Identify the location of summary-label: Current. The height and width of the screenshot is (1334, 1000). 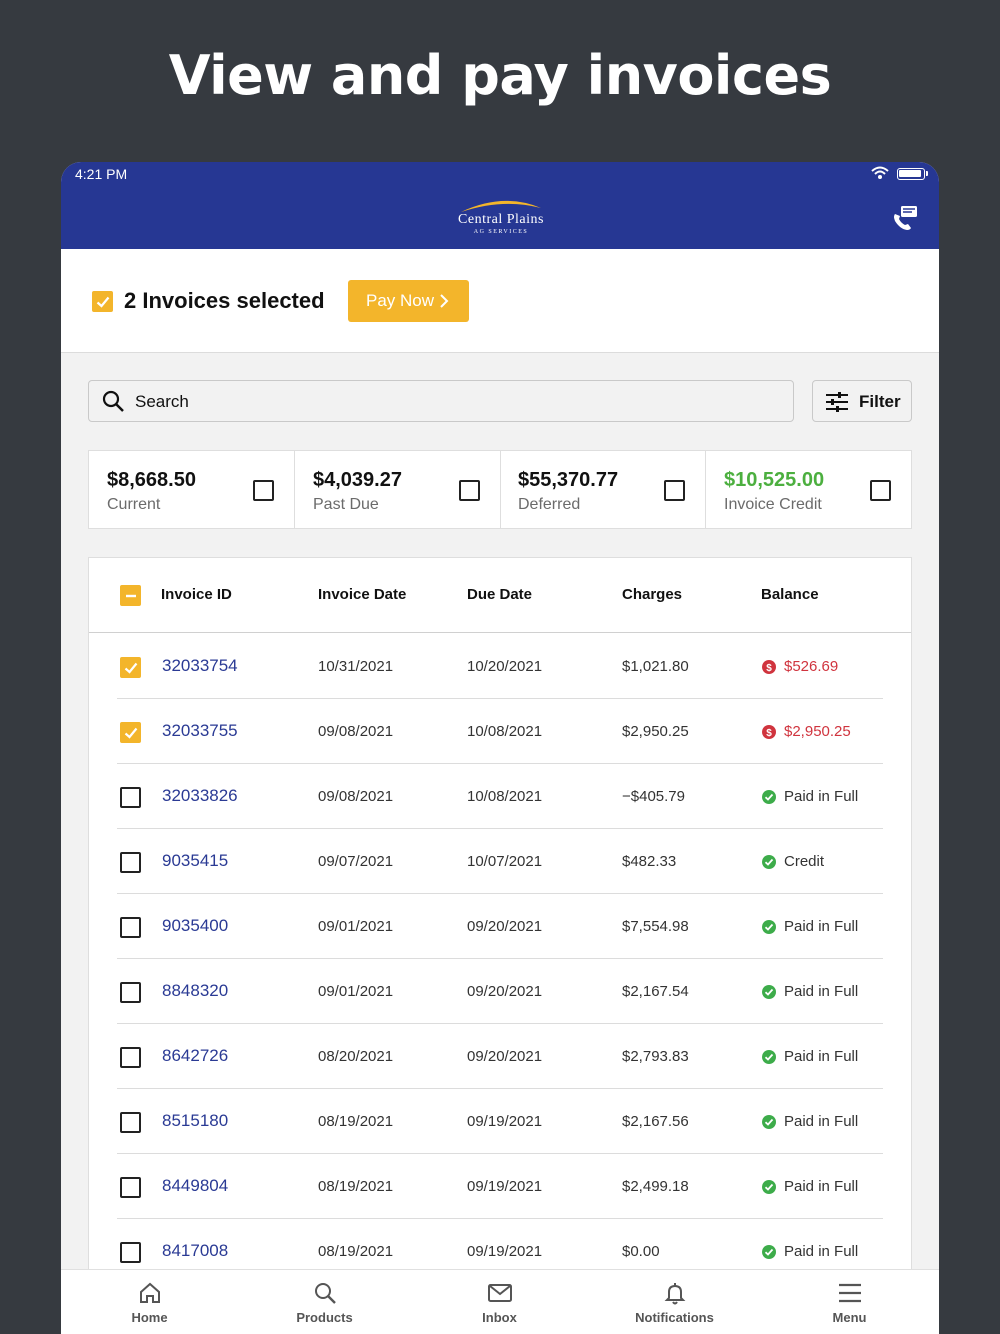
(134, 504).